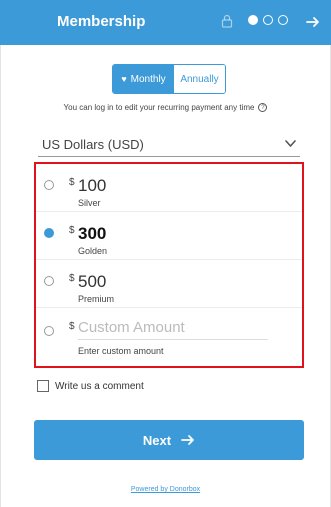 The height and width of the screenshot is (507, 331). I want to click on annually-button: Annually, so click(199, 79).